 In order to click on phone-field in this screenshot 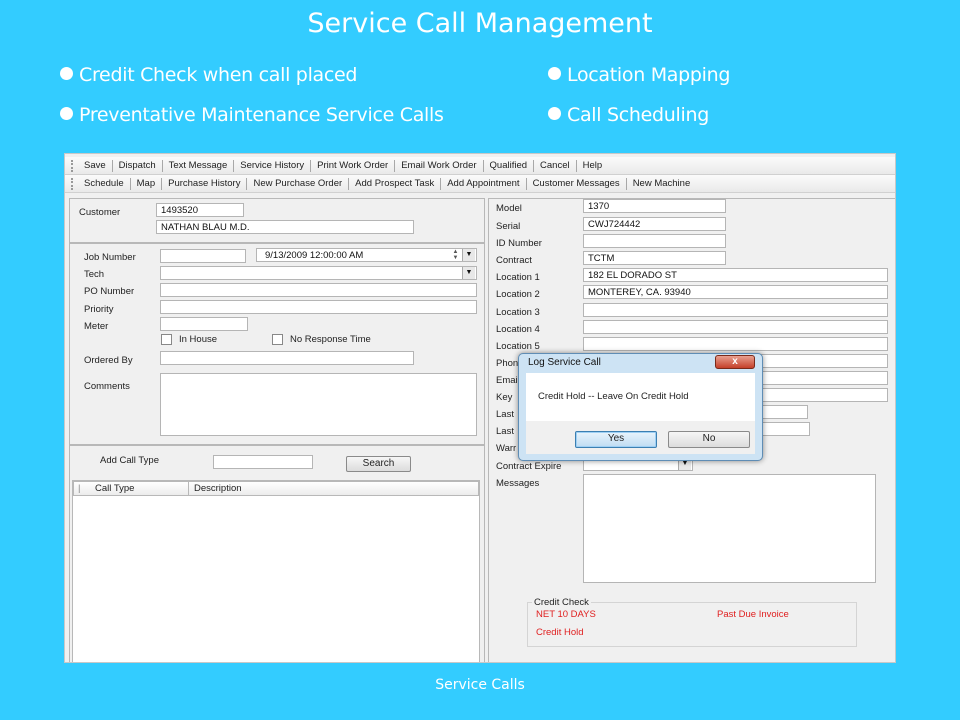, I will do `click(821, 361)`.